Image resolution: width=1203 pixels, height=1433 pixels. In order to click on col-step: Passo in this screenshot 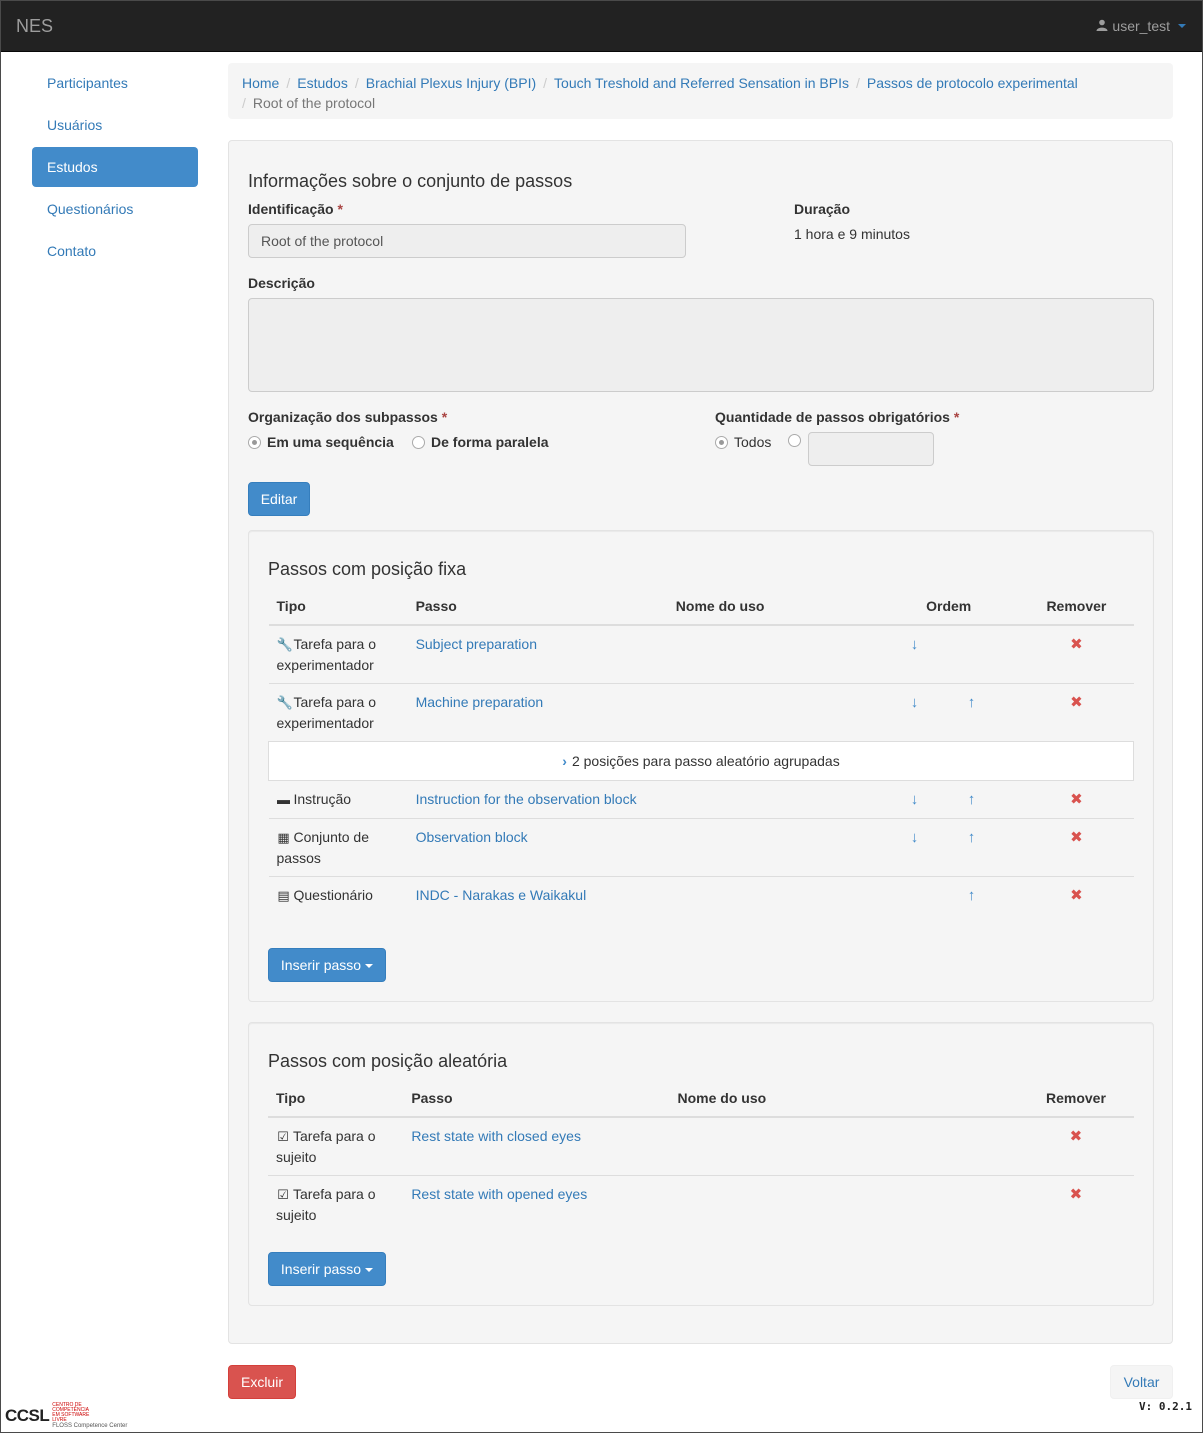, I will do `click(537, 606)`.